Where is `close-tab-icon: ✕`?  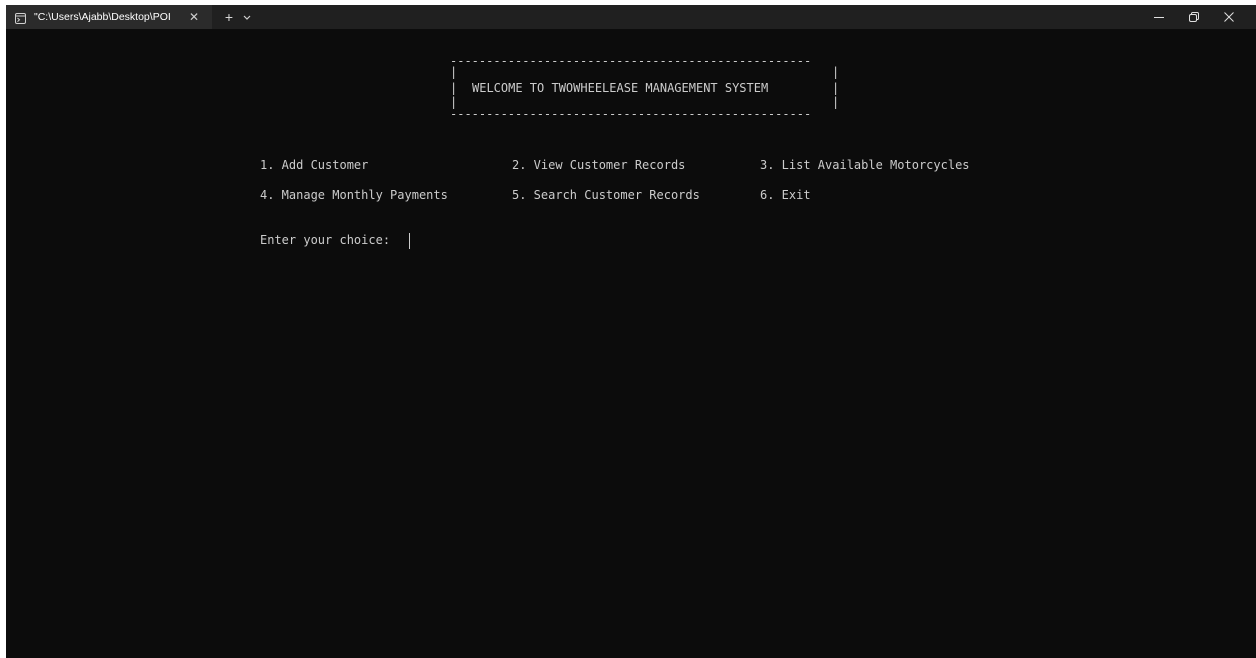 close-tab-icon: ✕ is located at coordinates (194, 17).